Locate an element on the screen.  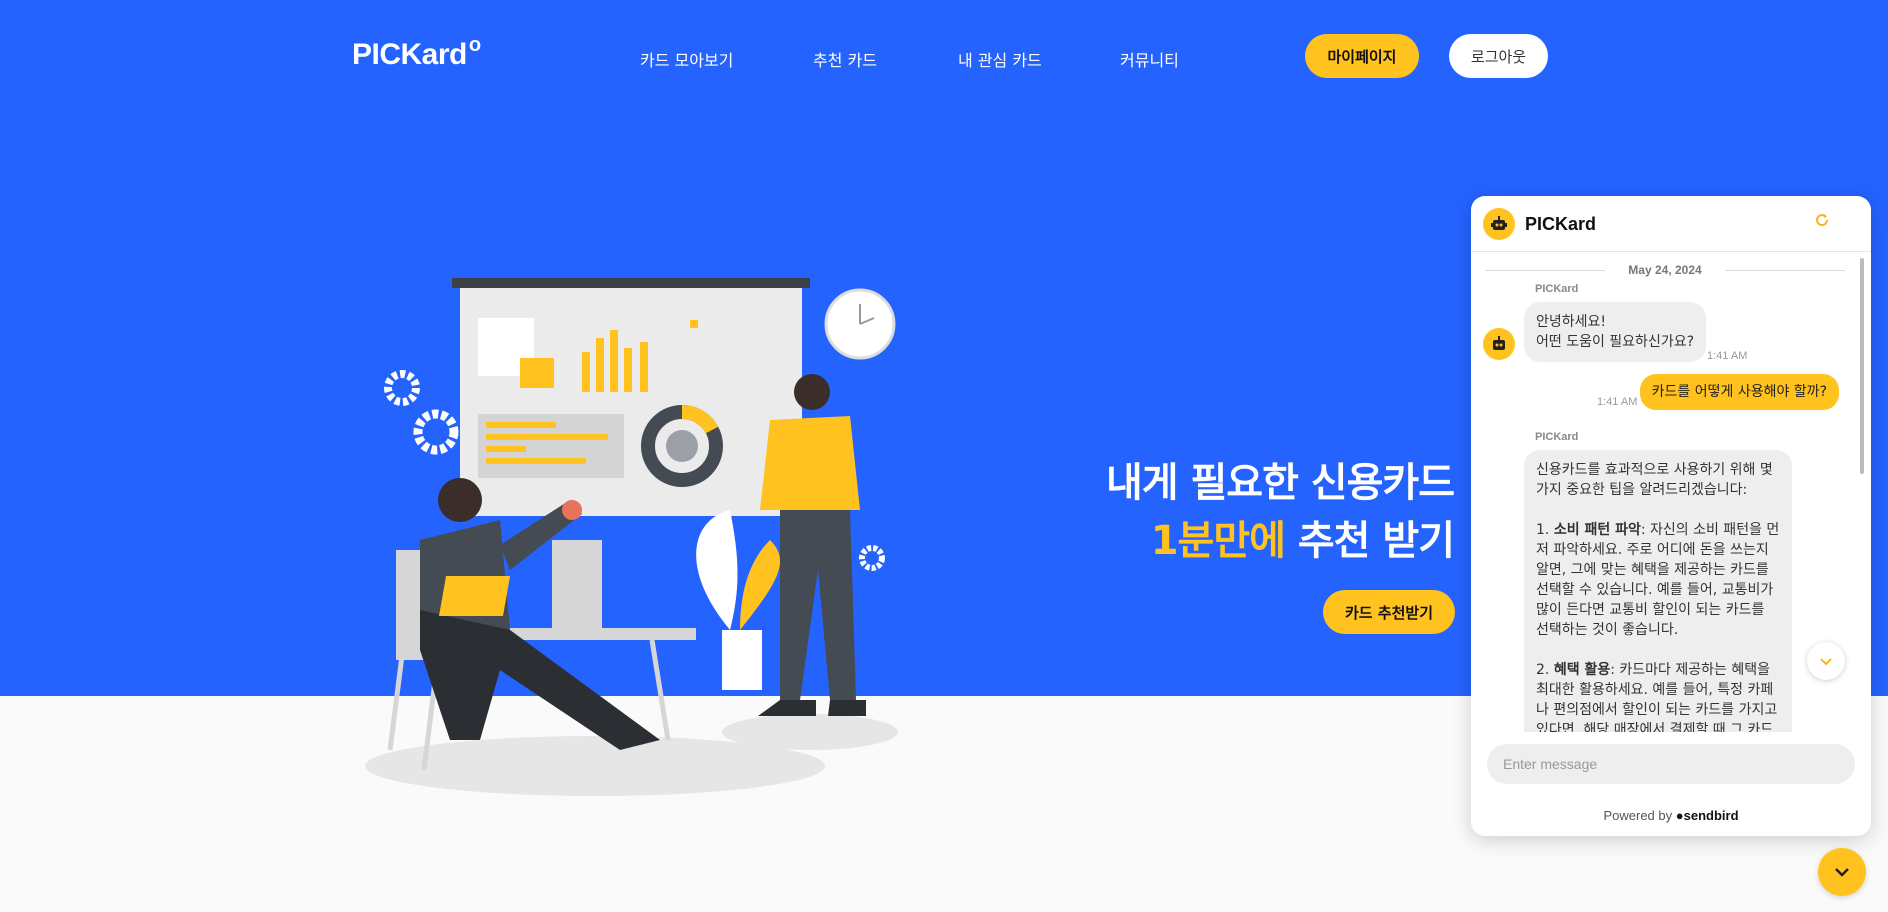
hero-headline-line2: 1분만에 추천 받기 is located at coordinates (1302, 537).